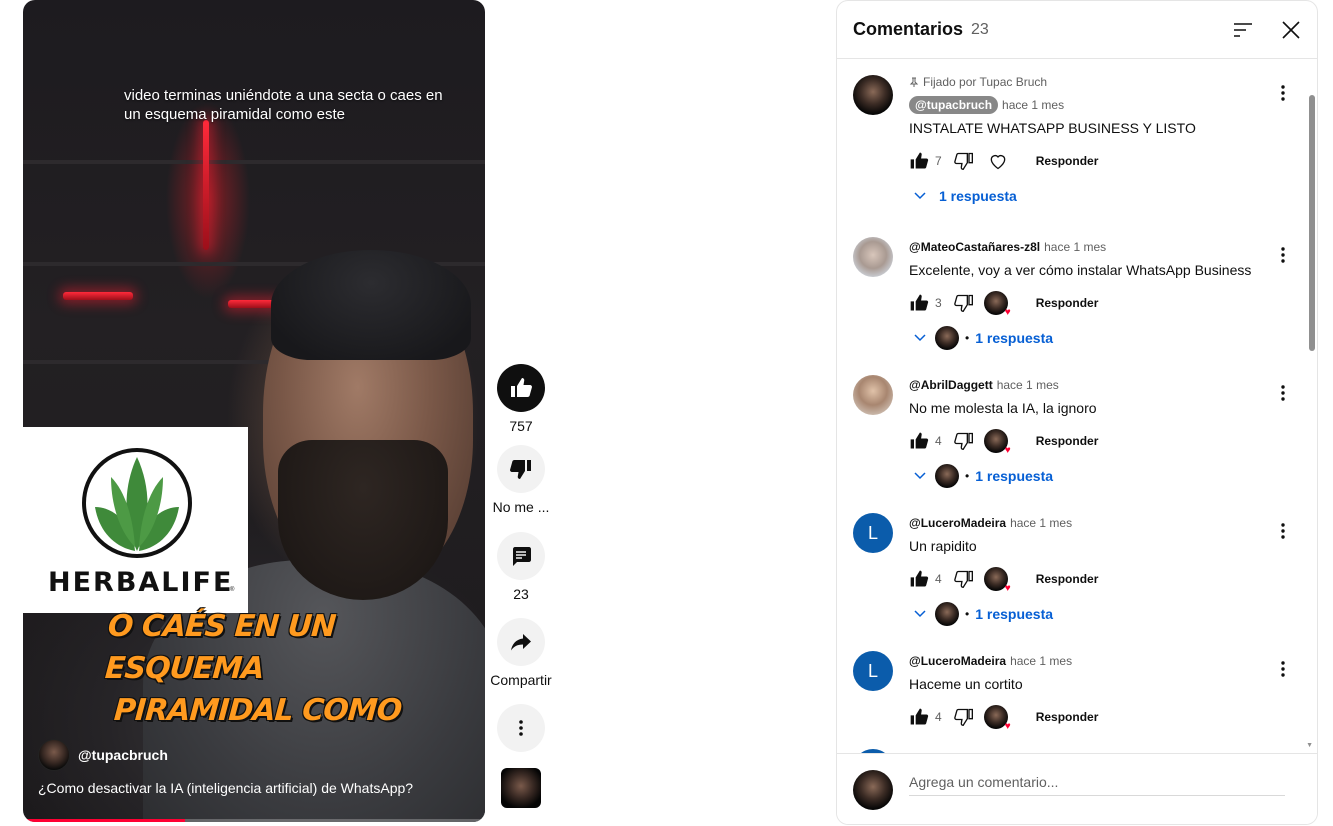  I want to click on comment-actions: 3 ♥ Responder, so click(1089, 304).